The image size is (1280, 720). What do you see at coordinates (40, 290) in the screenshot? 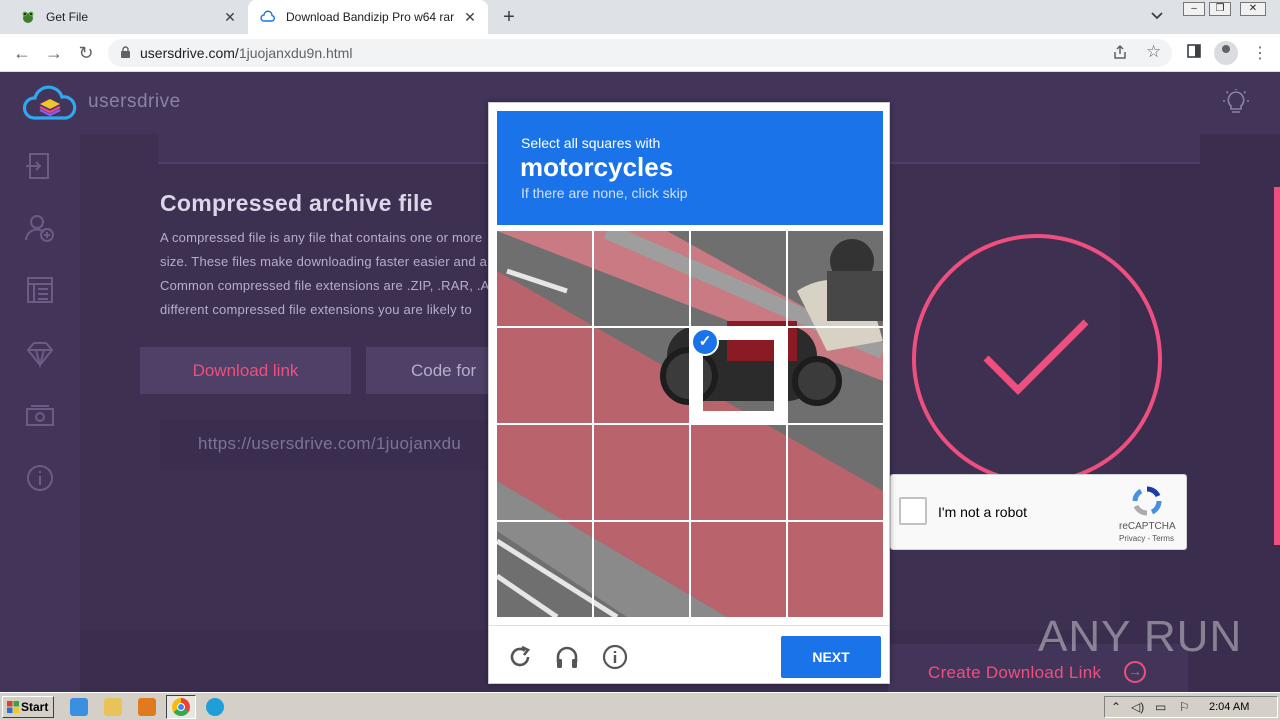
I see `document-list-icon` at bounding box center [40, 290].